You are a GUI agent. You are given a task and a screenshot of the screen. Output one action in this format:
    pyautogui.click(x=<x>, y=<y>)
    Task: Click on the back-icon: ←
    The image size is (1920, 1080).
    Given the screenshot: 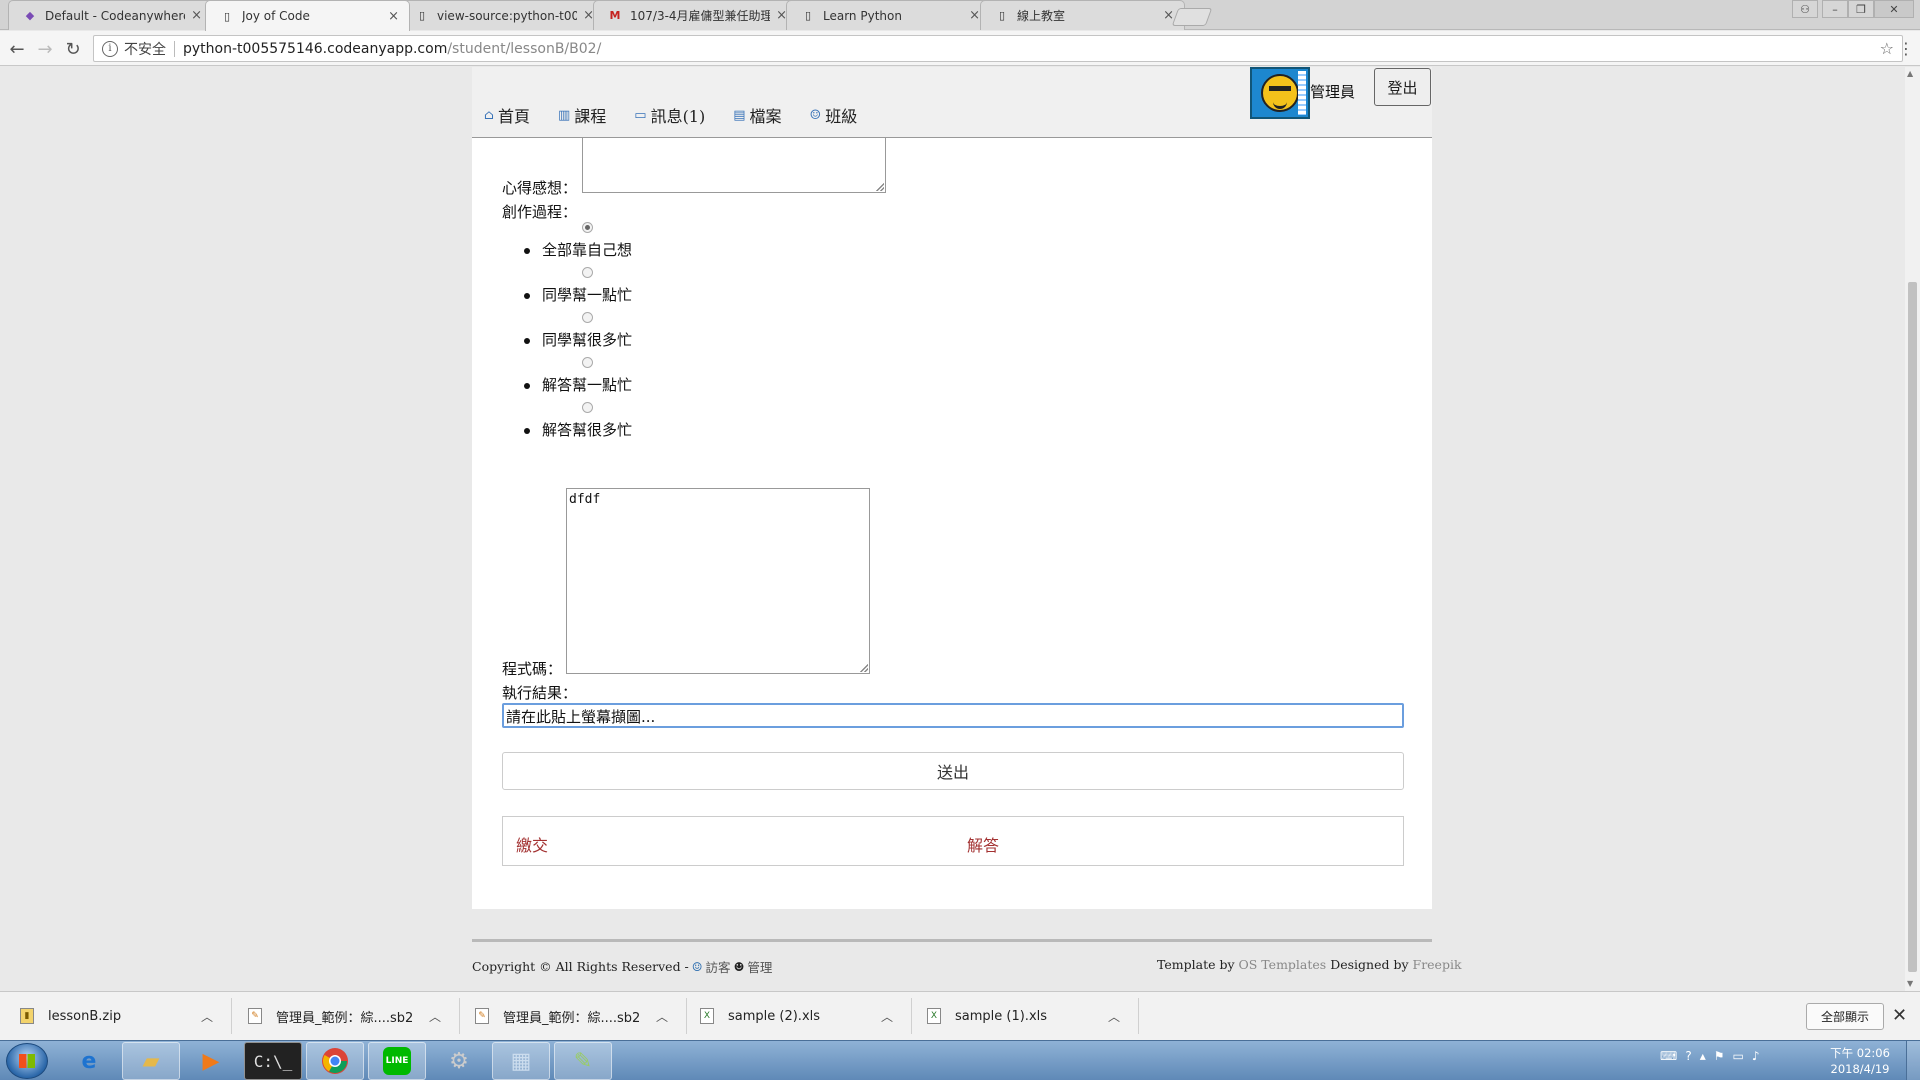 What is the action you would take?
    pyautogui.click(x=17, y=49)
    